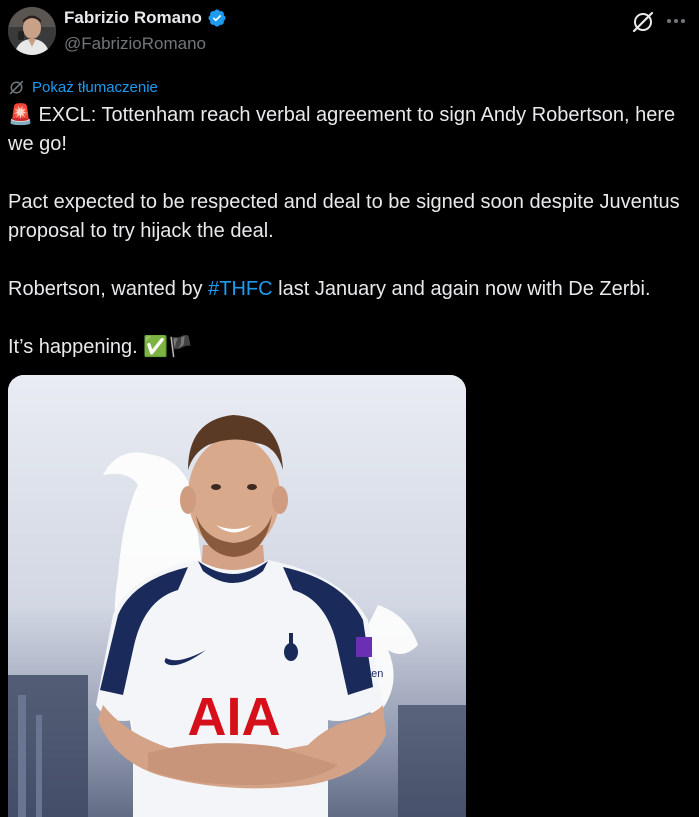  What do you see at coordinates (234, 717) in the screenshot?
I see `shirt-sponsor-text: AIA` at bounding box center [234, 717].